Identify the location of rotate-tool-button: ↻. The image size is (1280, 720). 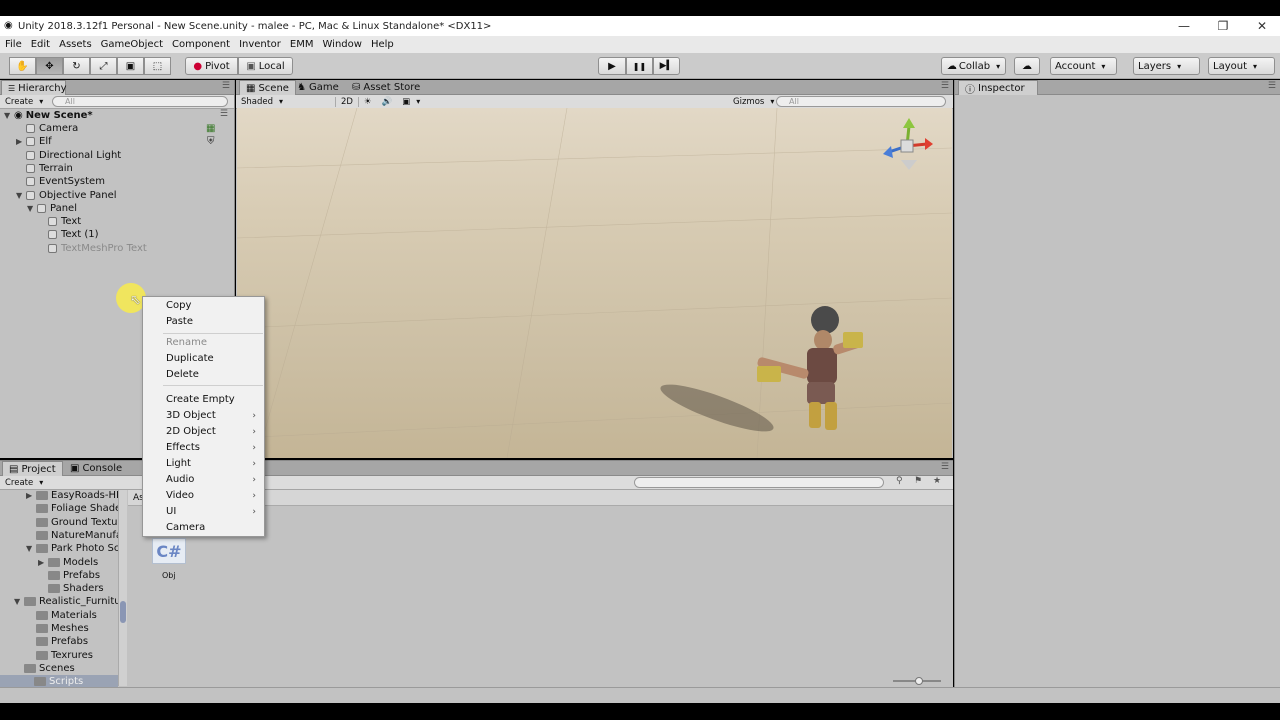
(76, 66).